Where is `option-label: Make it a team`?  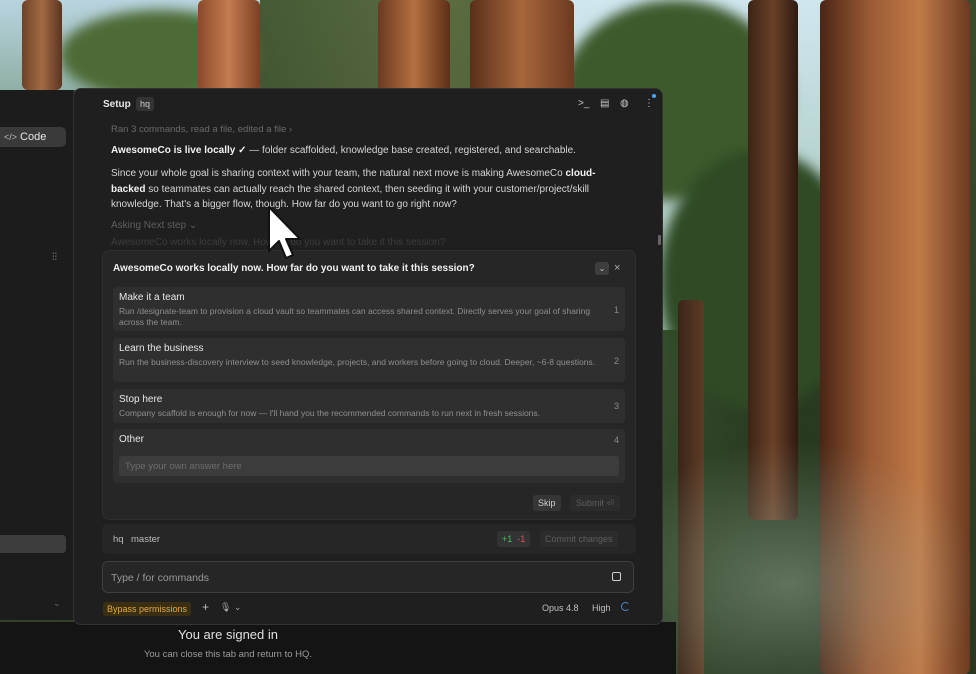 option-label: Make it a team is located at coordinates (152, 297).